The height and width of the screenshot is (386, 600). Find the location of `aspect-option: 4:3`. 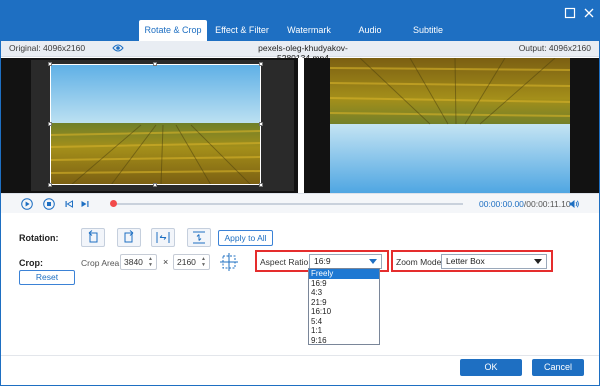

aspect-option: 4:3 is located at coordinates (344, 293).